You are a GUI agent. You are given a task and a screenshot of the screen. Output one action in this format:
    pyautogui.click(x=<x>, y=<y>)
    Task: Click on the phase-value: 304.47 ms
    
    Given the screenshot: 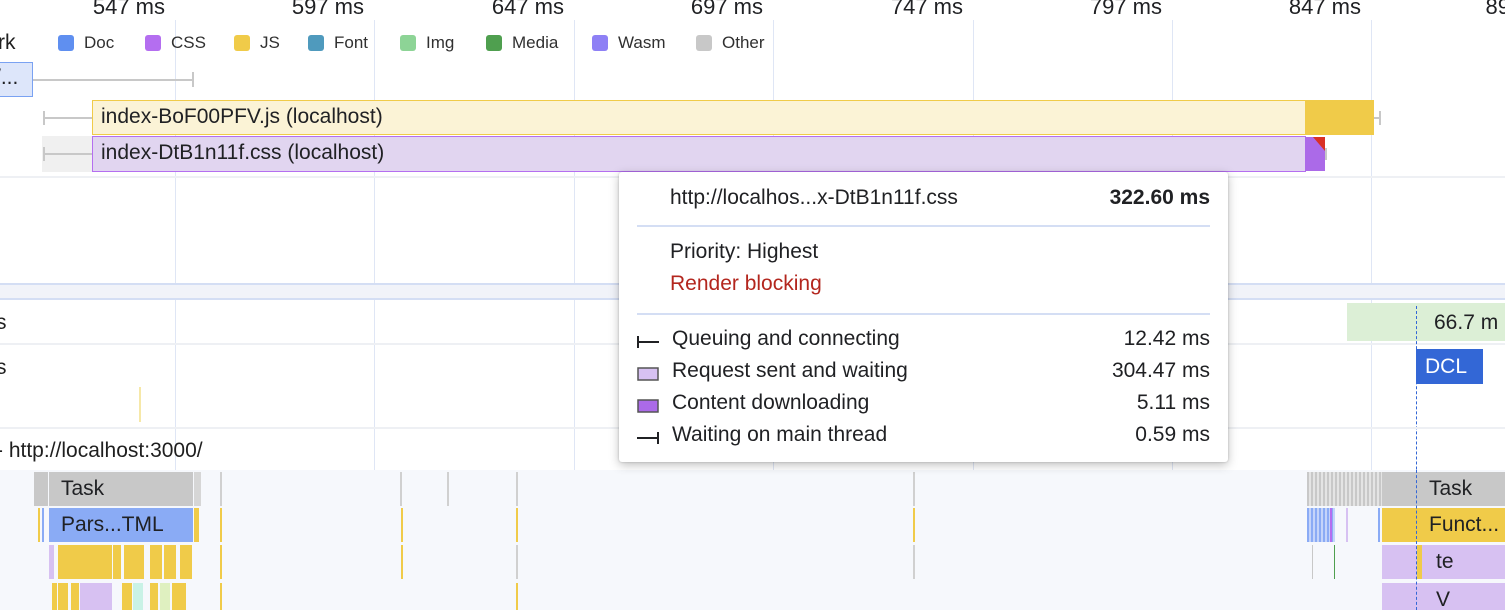 What is the action you would take?
    pyautogui.click(x=1160, y=370)
    